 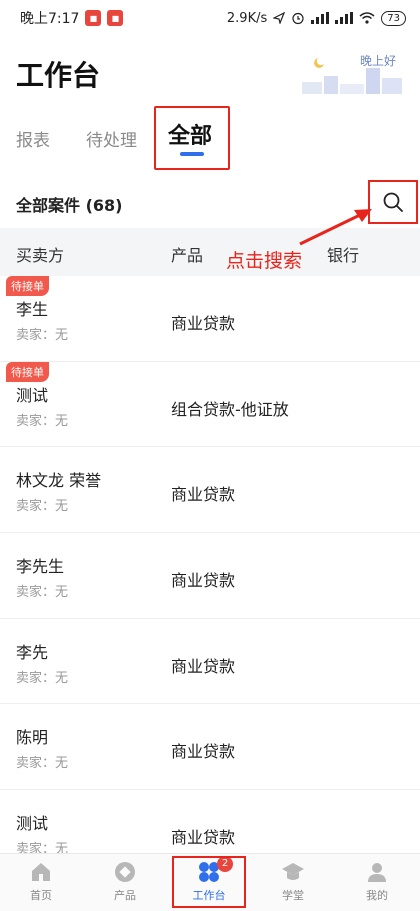 What do you see at coordinates (209, 882) in the screenshot?
I see `nav-highlight-frame` at bounding box center [209, 882].